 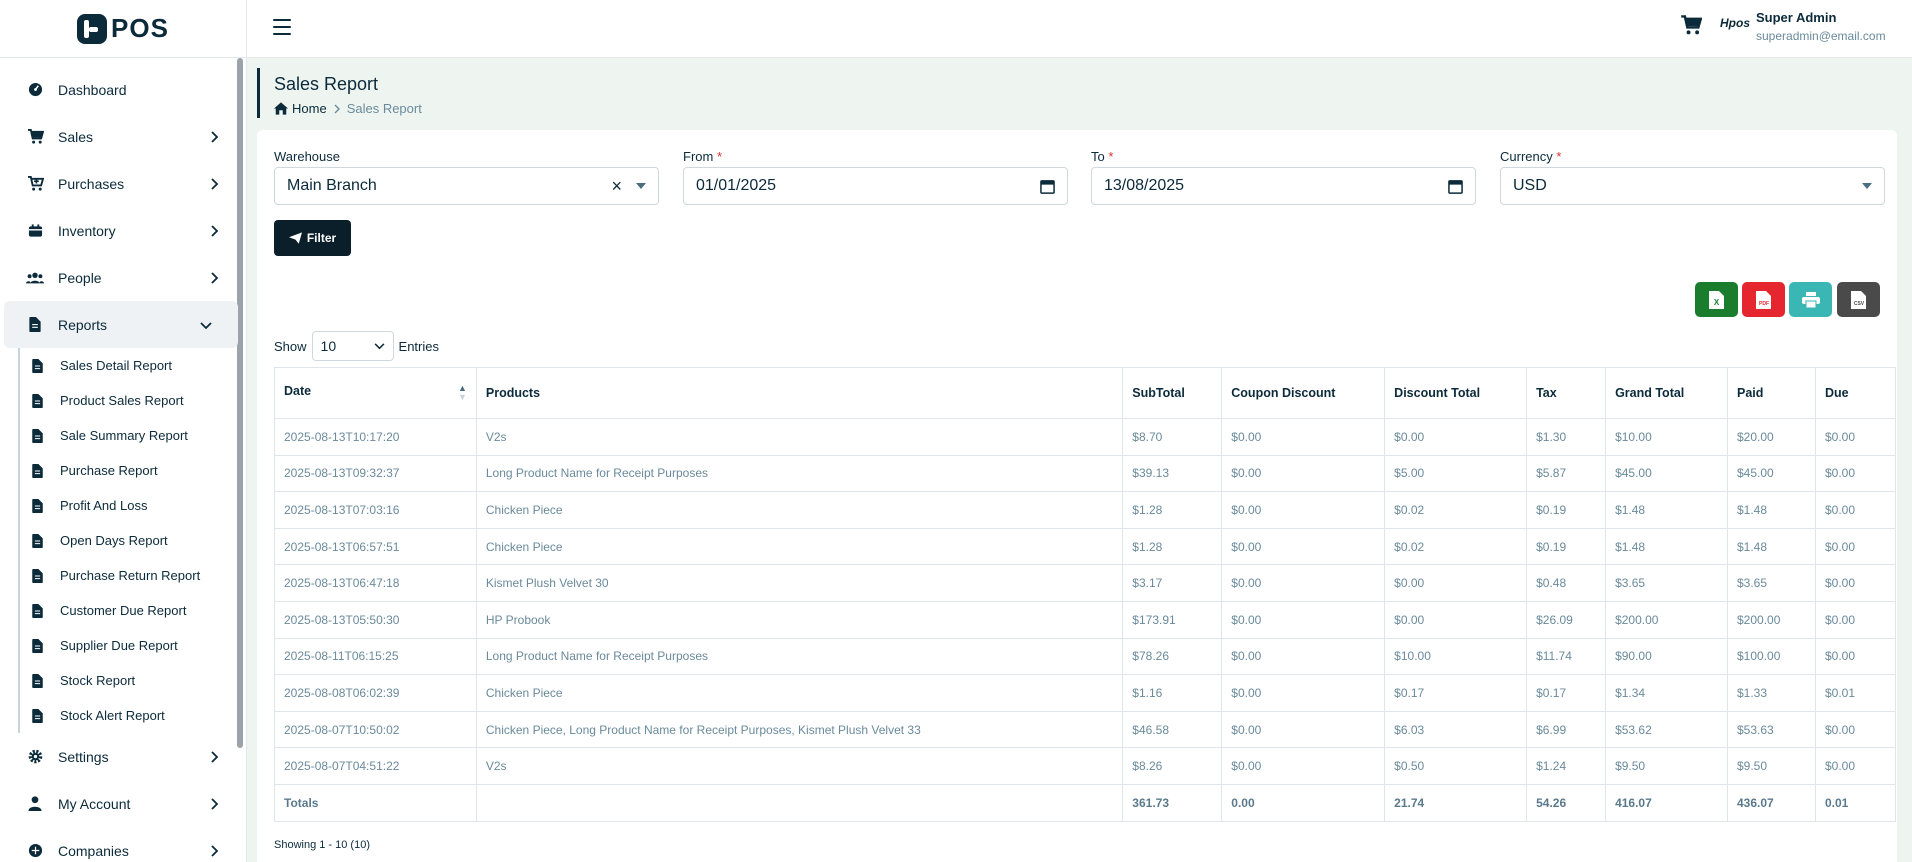 I want to click on sidebar-subitem-purchase-return-report: Purchase Return Report, so click(x=133, y=575).